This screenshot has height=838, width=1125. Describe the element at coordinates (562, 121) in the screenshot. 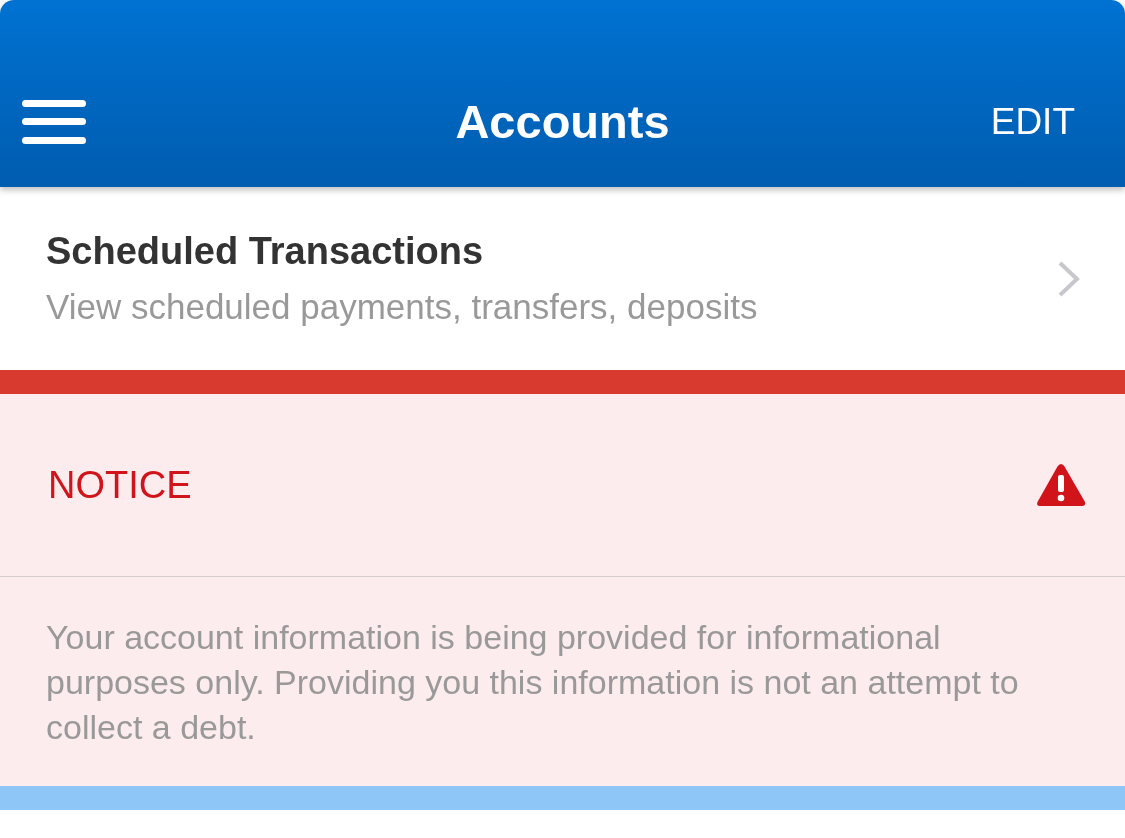

I see `page-title: Accounts` at that location.